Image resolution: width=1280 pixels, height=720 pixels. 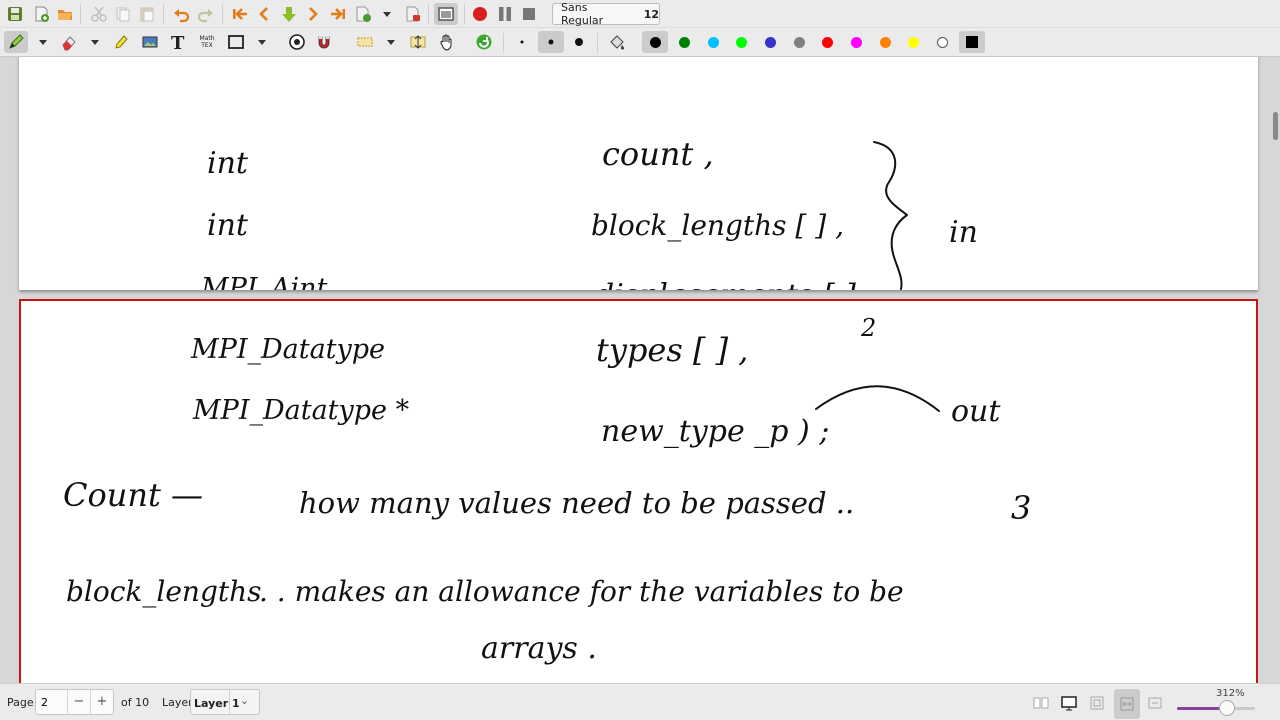 I want to click on main-toolbar: Sans Regular 12, so click(x=640, y=14).